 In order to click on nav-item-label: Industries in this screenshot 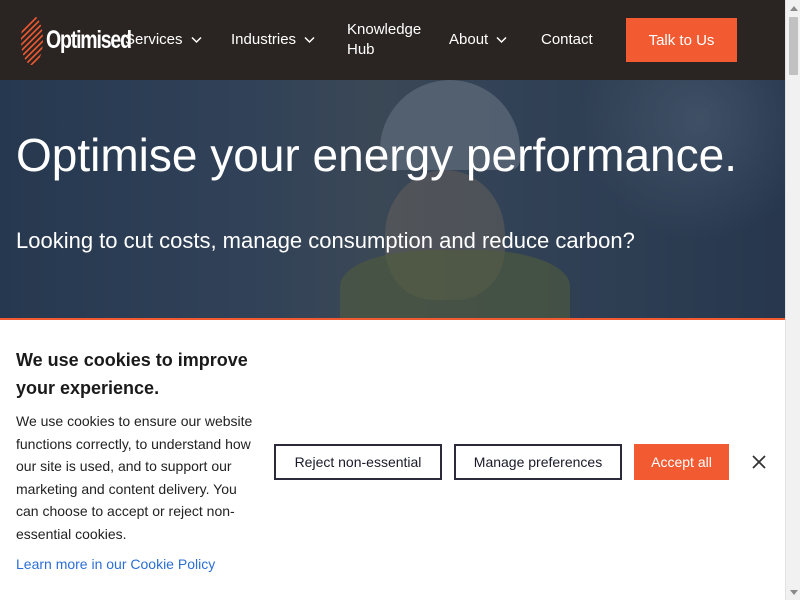, I will do `click(264, 39)`.